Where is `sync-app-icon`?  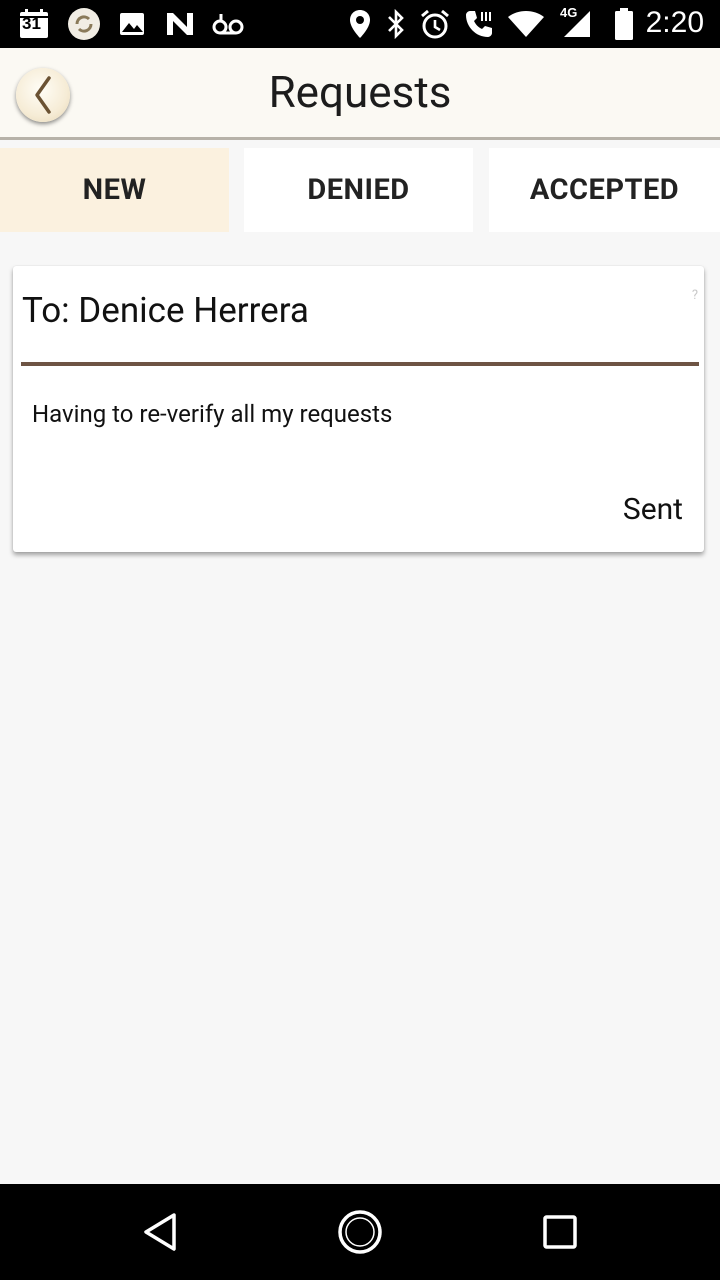 sync-app-icon is located at coordinates (84, 24).